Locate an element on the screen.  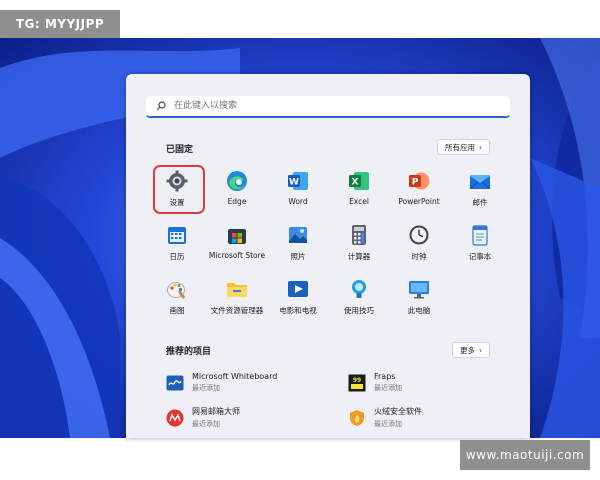
recommended-text: 火绒安全软件 最近添加 is located at coordinates (398, 417).